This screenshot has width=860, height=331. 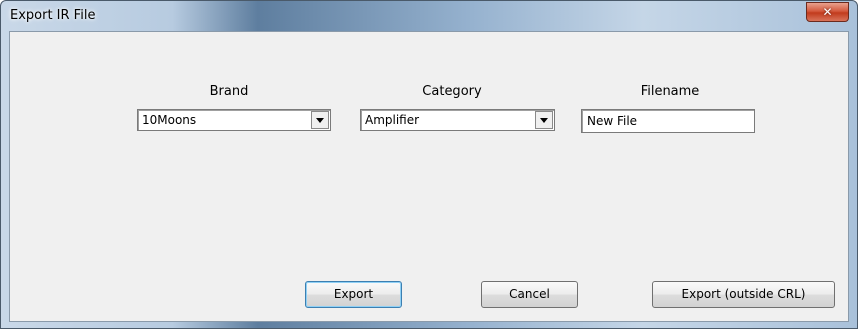 What do you see at coordinates (429, 16) in the screenshot?
I see `title-bar: Export IR File ✕` at bounding box center [429, 16].